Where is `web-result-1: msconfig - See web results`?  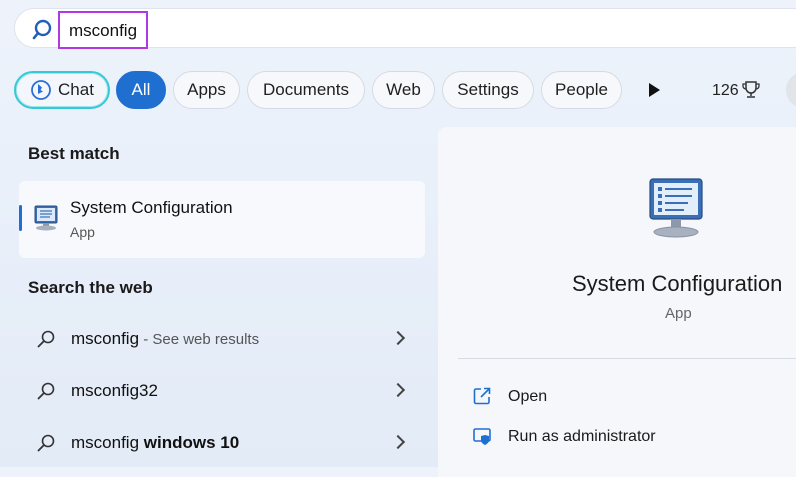
web-result-1: msconfig - See web results is located at coordinates (222, 339).